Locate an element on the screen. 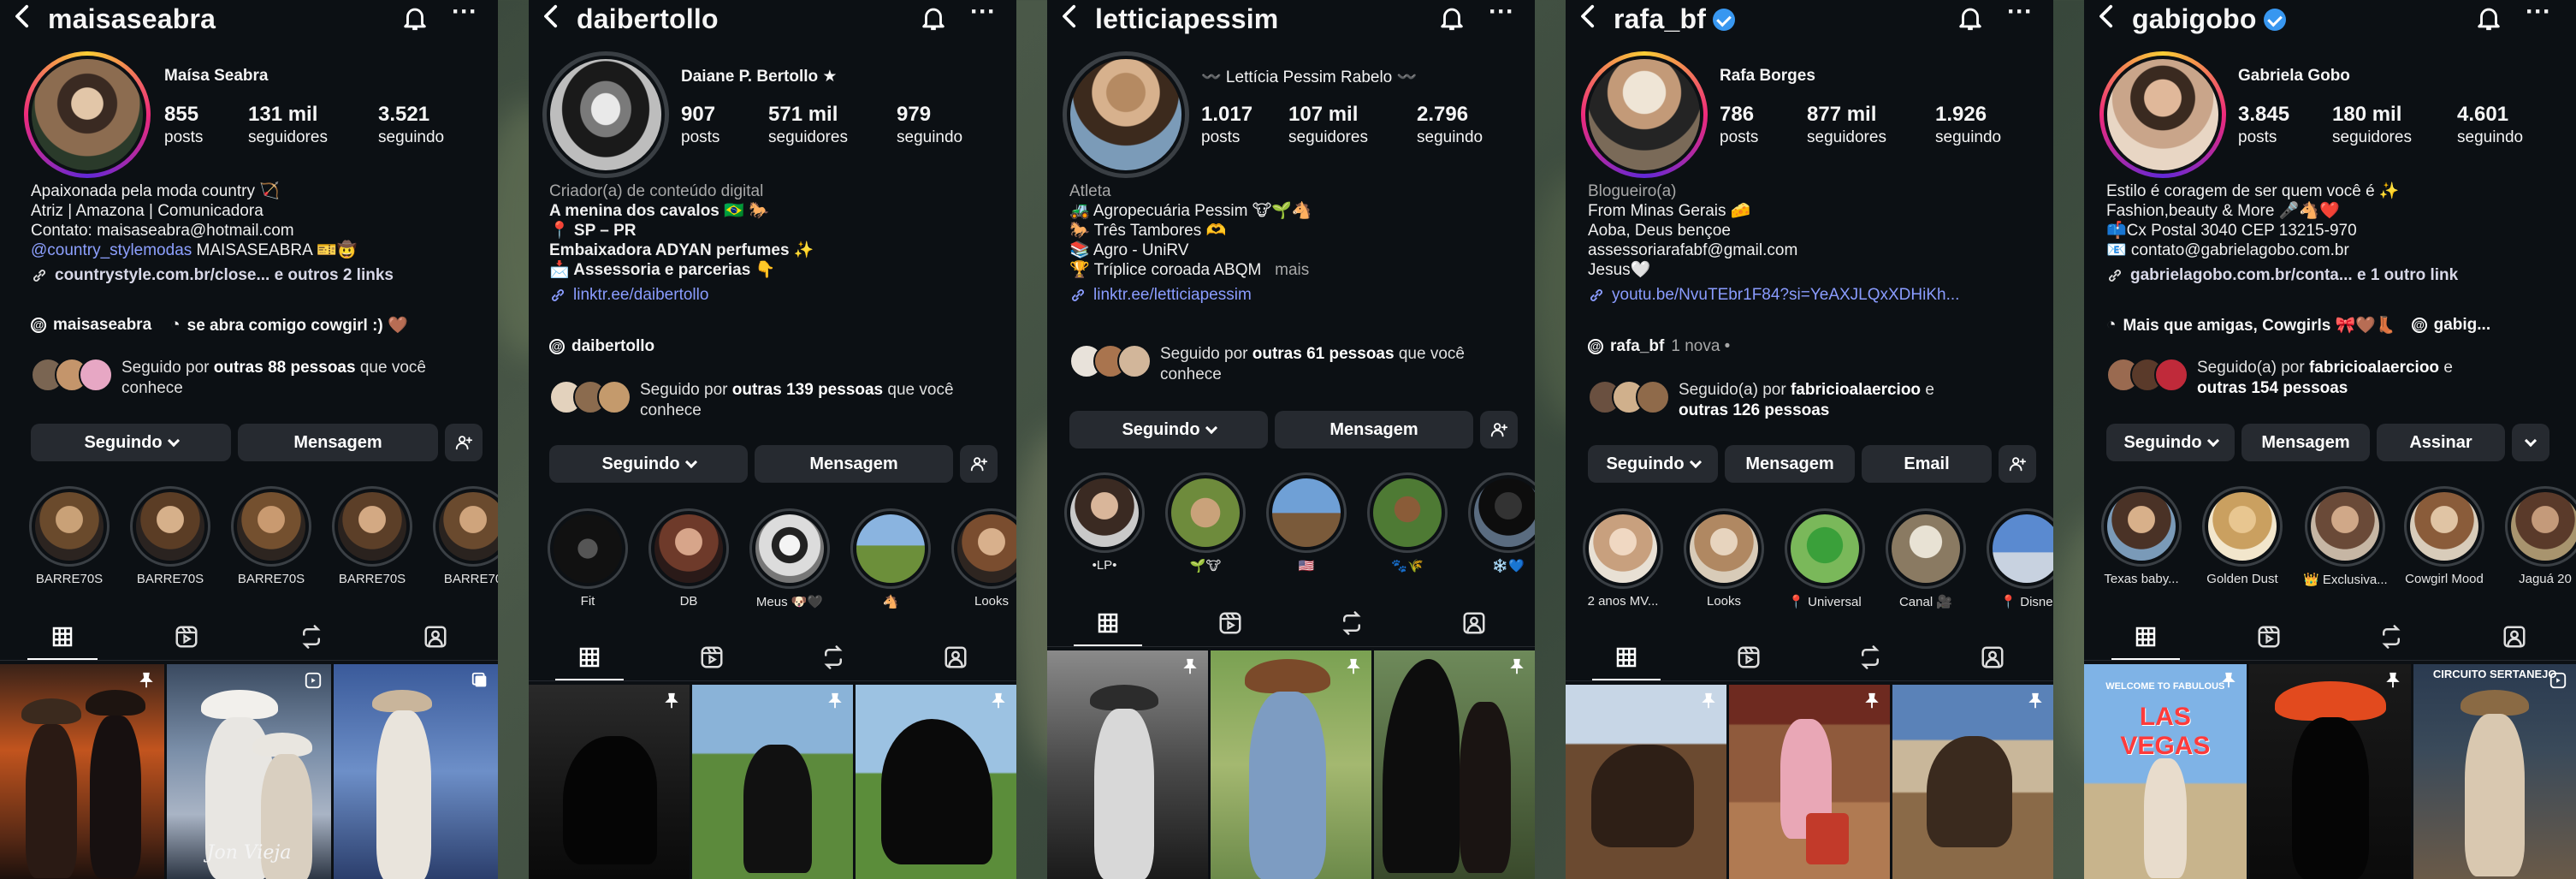 Image resolution: width=2576 pixels, height=879 pixels. post-thumbnail: Jon Vieja is located at coordinates (249, 771).